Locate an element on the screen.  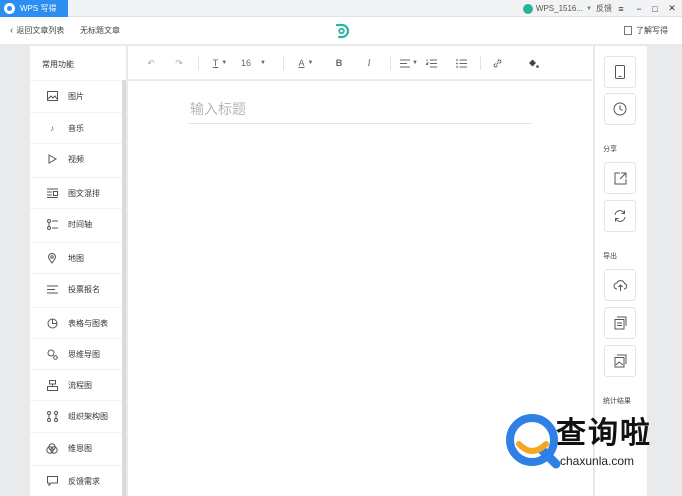
watermark: 查询啦 chaxunla.com is located at coordinates (590, 448).